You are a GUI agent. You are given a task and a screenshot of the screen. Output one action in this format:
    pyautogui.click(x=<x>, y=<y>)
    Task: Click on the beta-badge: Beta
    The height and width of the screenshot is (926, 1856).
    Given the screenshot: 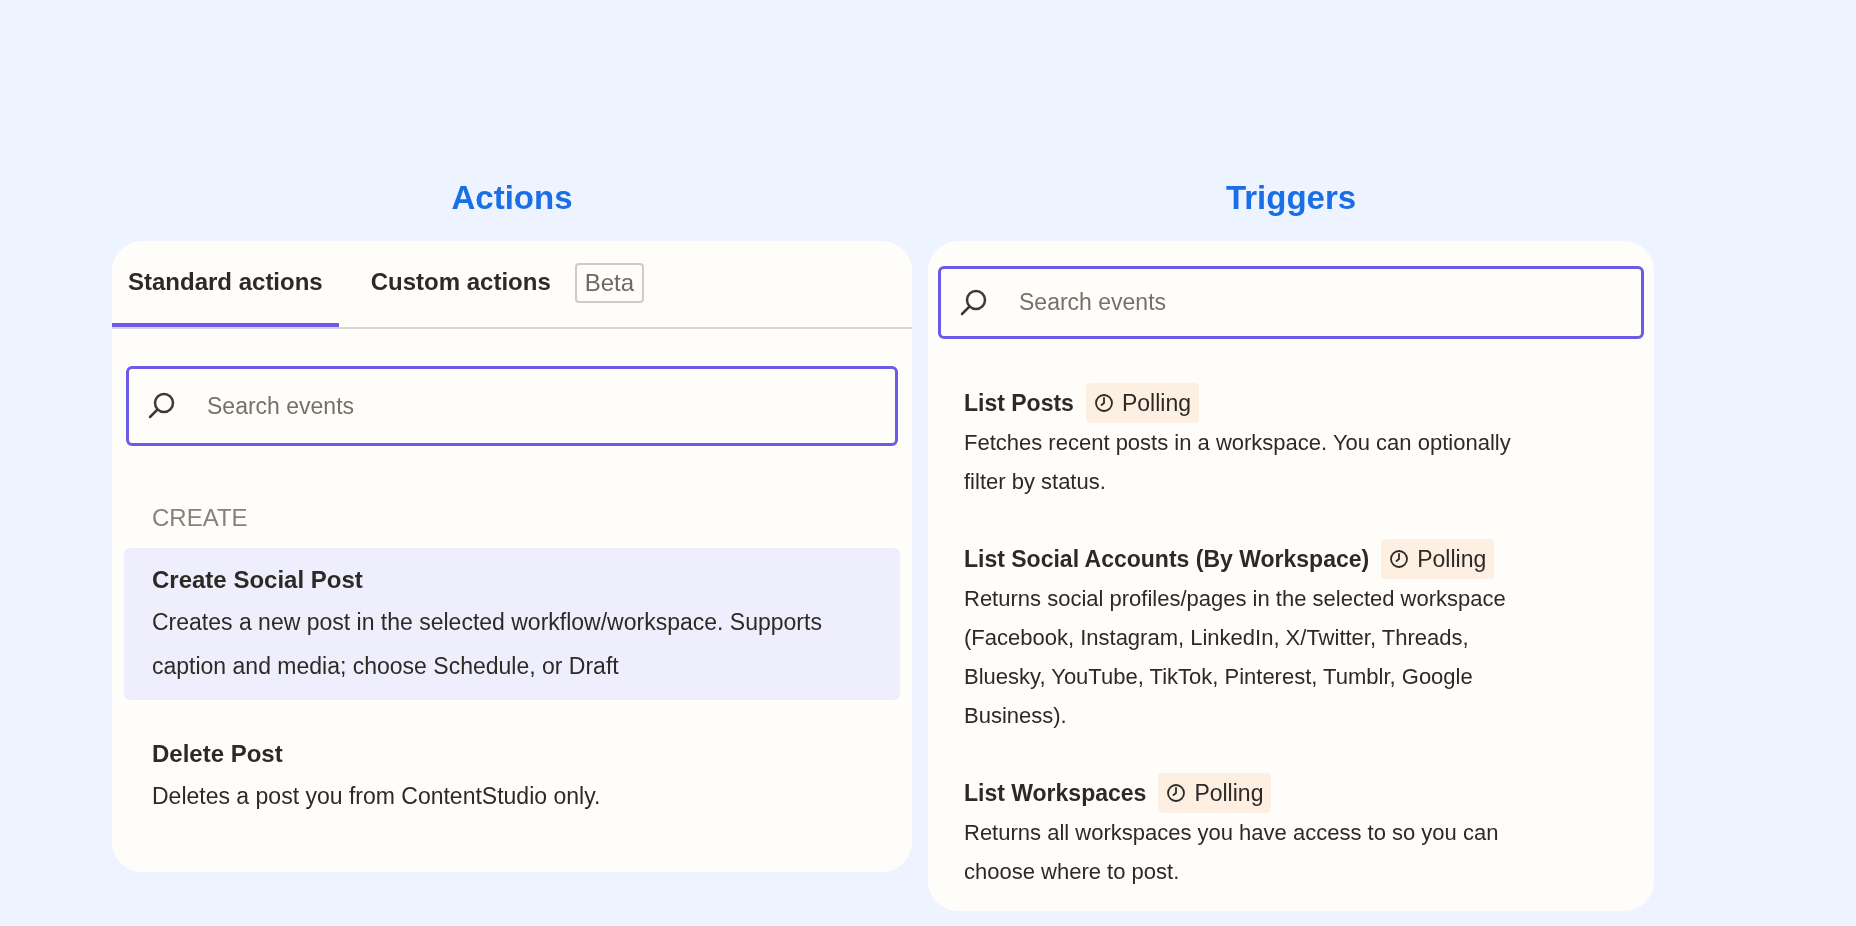 What is the action you would take?
    pyautogui.click(x=609, y=283)
    